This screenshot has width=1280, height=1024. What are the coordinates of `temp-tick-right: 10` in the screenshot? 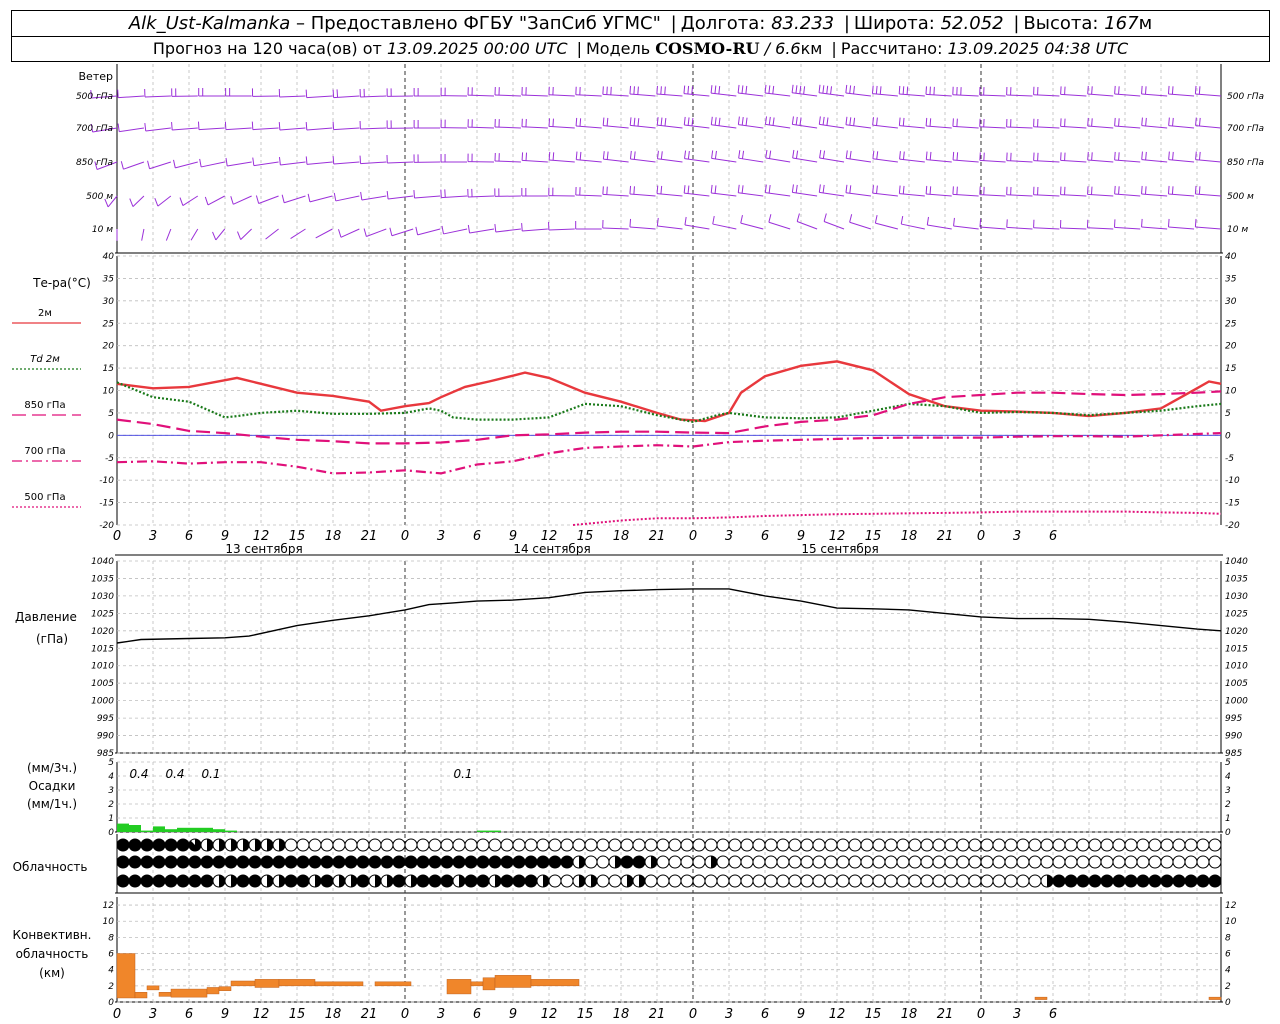 It's located at (1231, 392).